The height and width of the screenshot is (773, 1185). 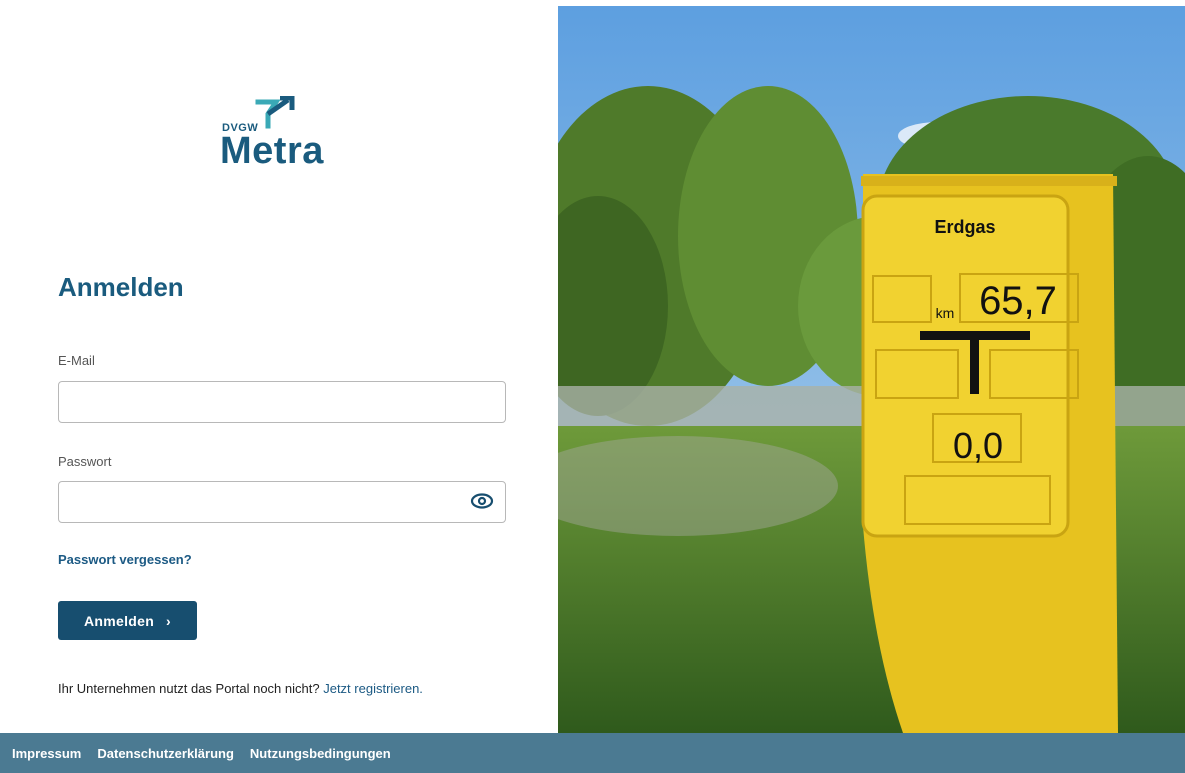 What do you see at coordinates (945, 313) in the screenshot?
I see `km-label: km` at bounding box center [945, 313].